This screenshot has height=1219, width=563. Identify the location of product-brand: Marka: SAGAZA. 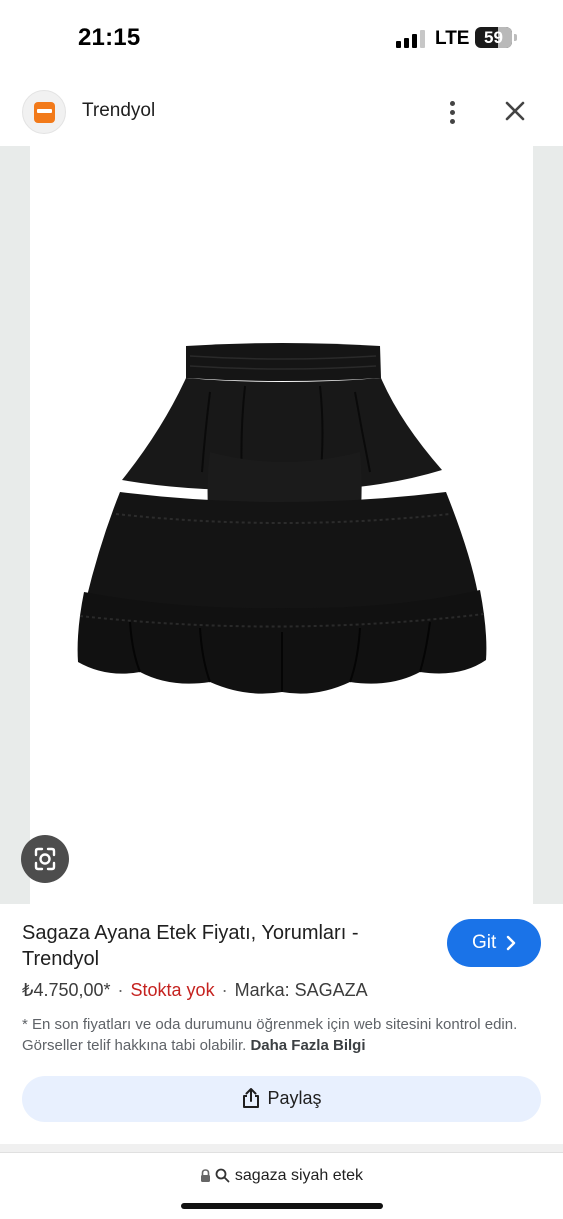
(301, 990).